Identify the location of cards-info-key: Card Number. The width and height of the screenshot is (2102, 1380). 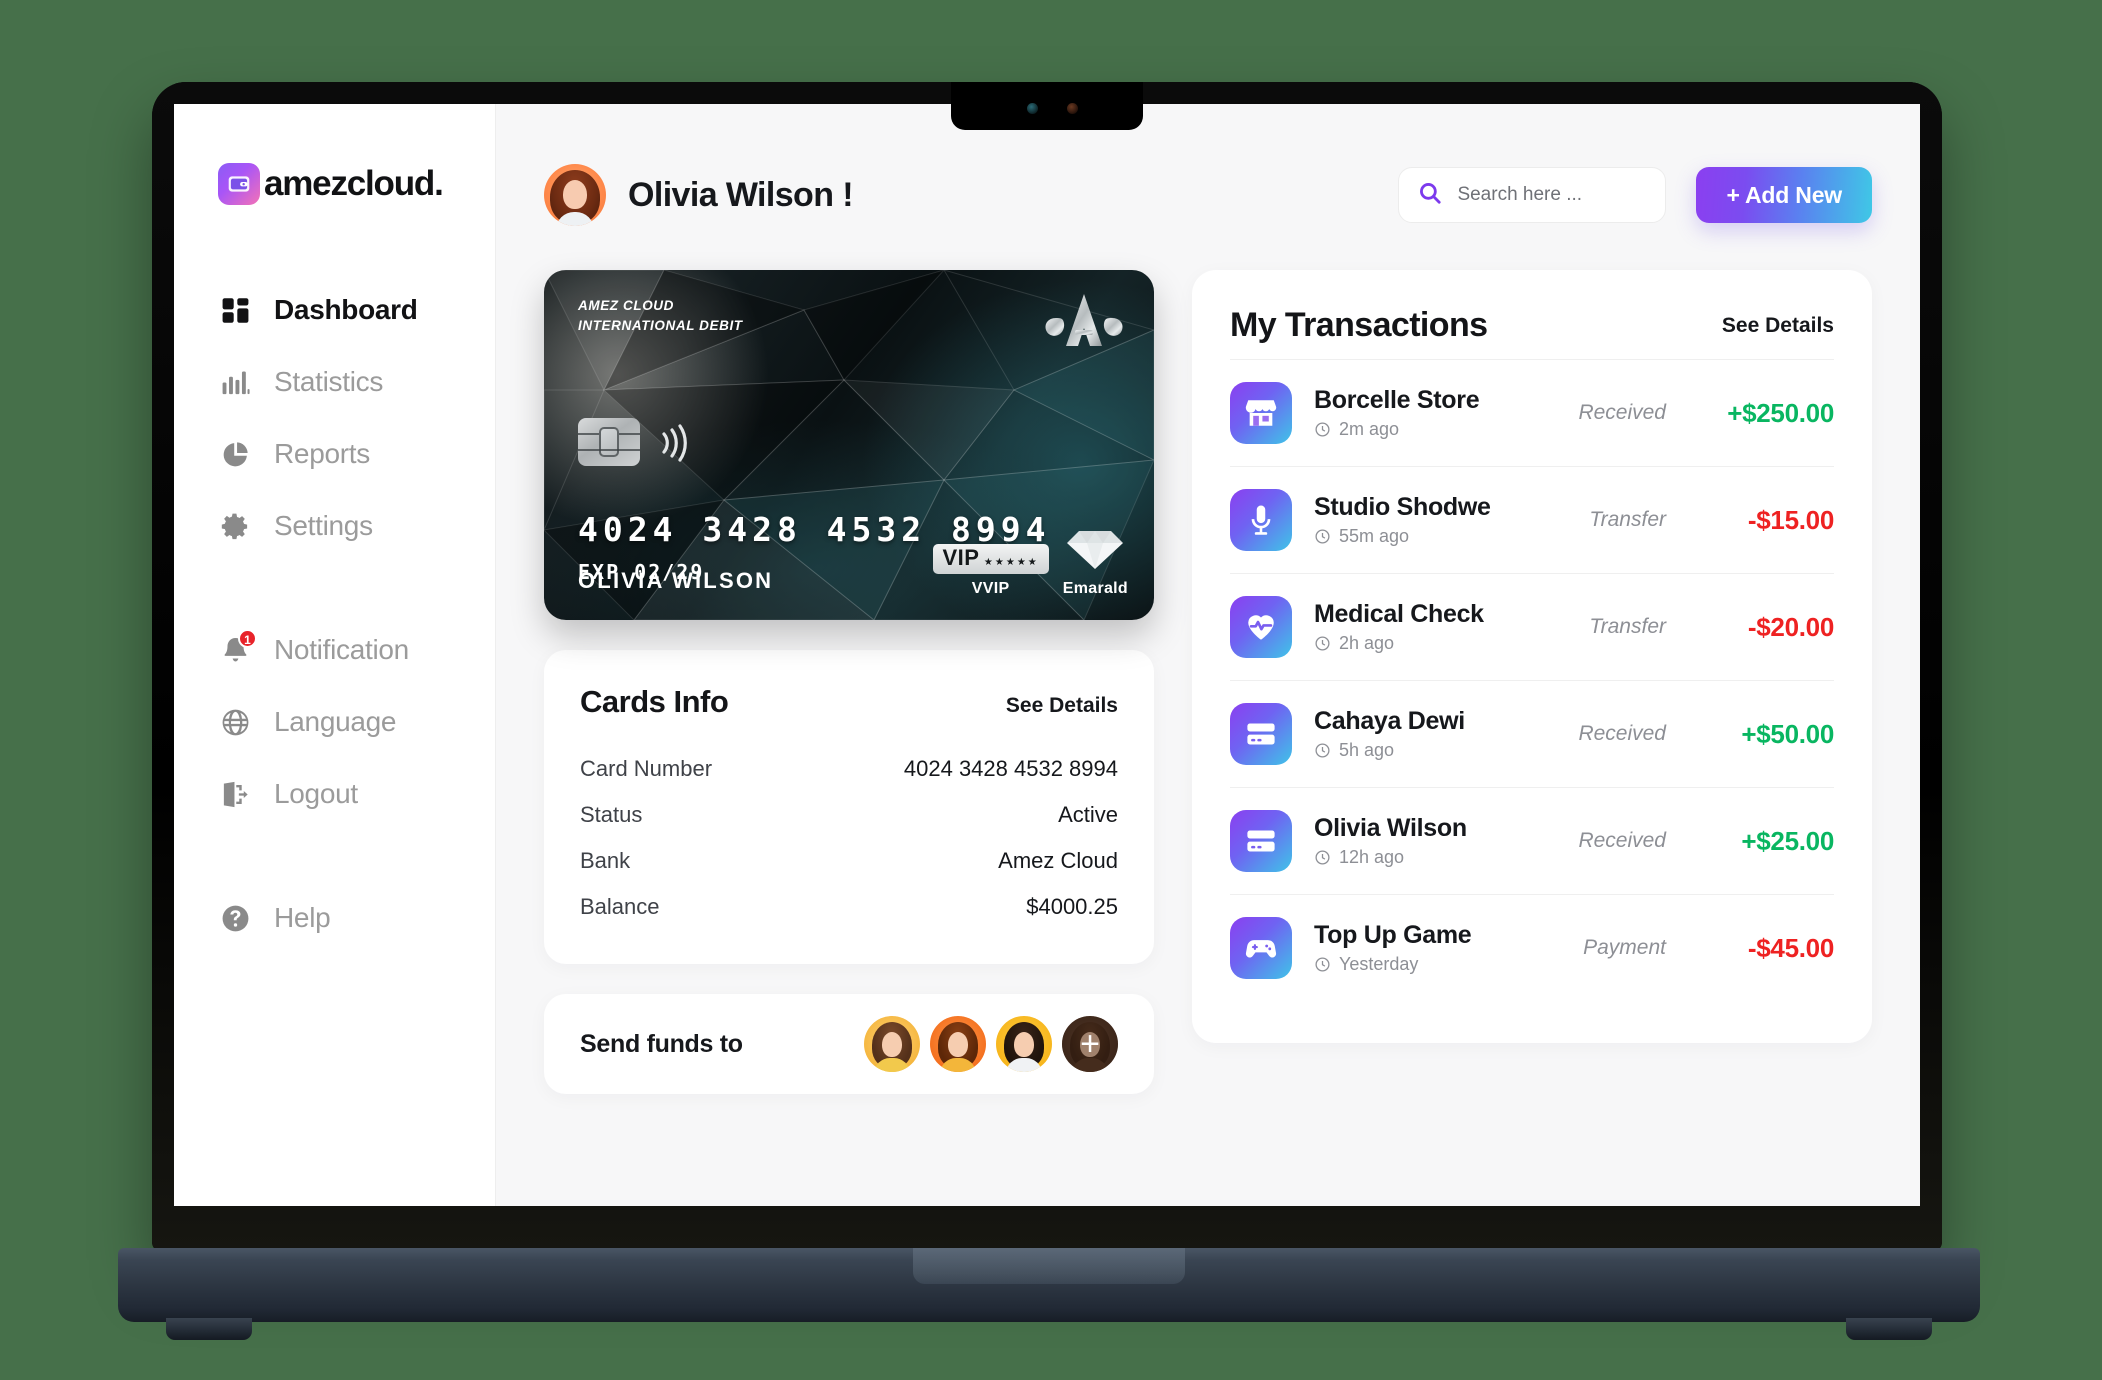
(646, 768).